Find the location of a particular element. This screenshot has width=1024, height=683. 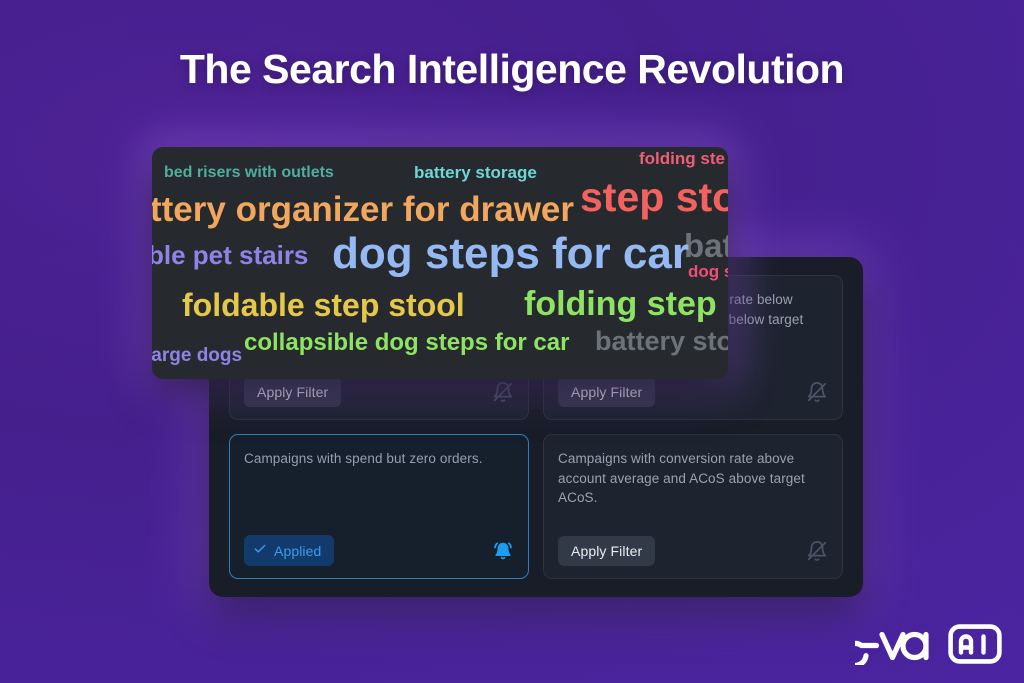

word-cloud-term: foldable step stool is located at coordinates (323, 305).